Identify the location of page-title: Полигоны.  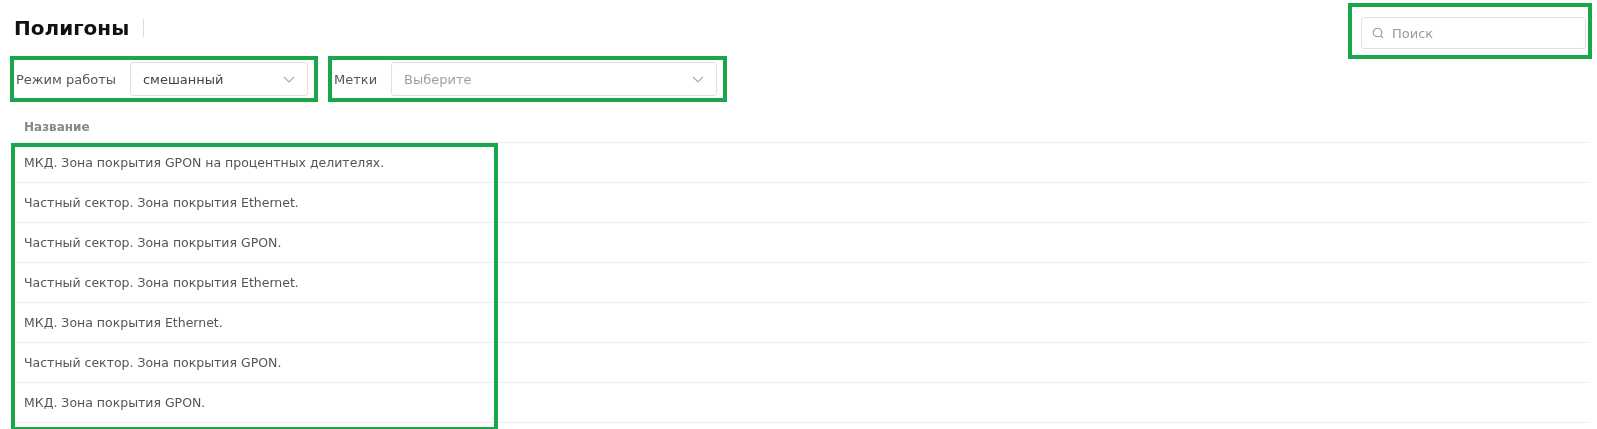
(72, 28).